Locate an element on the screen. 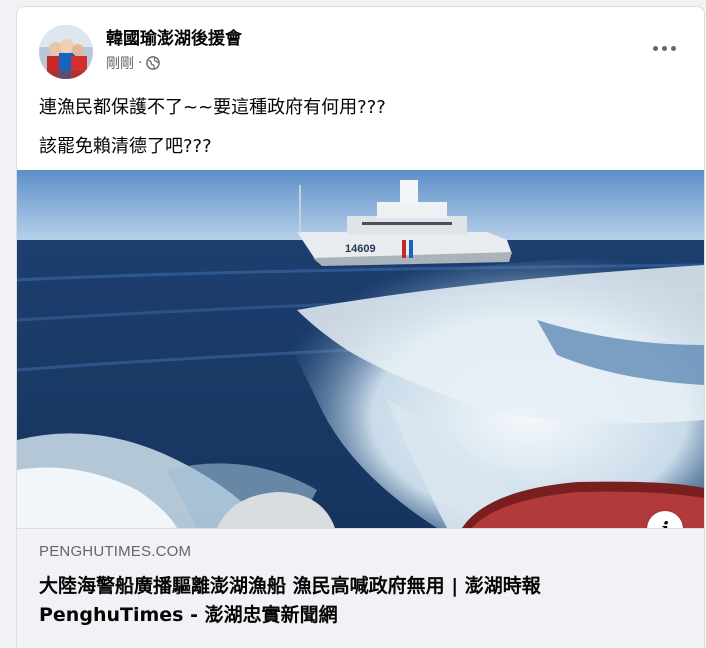  globe-icon is located at coordinates (153, 63).